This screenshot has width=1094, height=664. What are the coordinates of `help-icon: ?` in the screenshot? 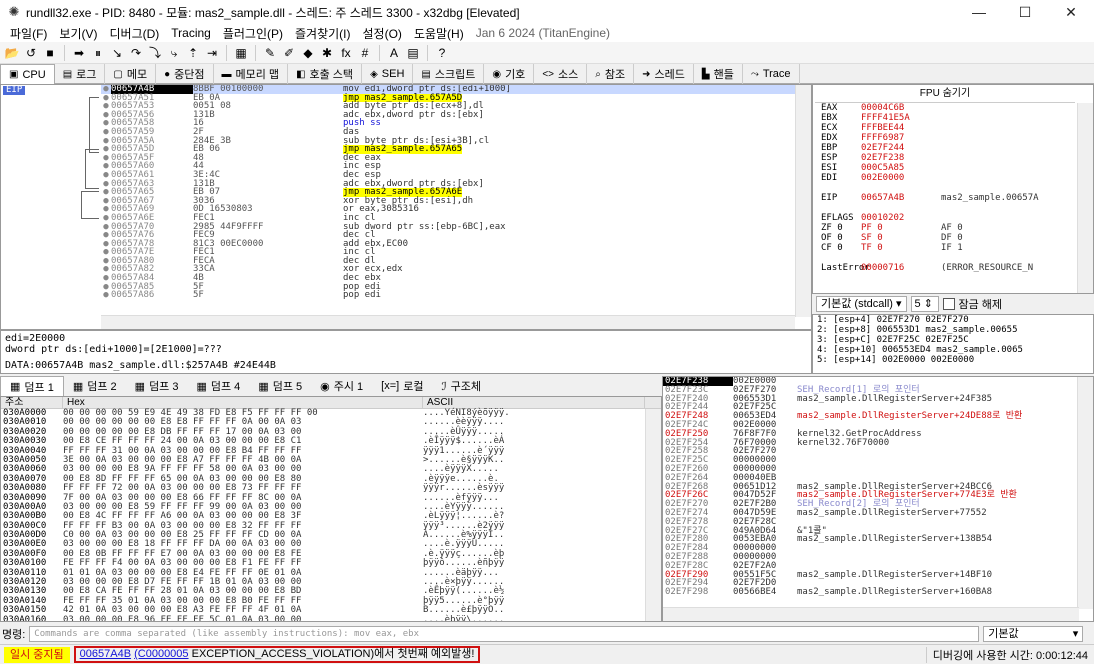 It's located at (442, 53).